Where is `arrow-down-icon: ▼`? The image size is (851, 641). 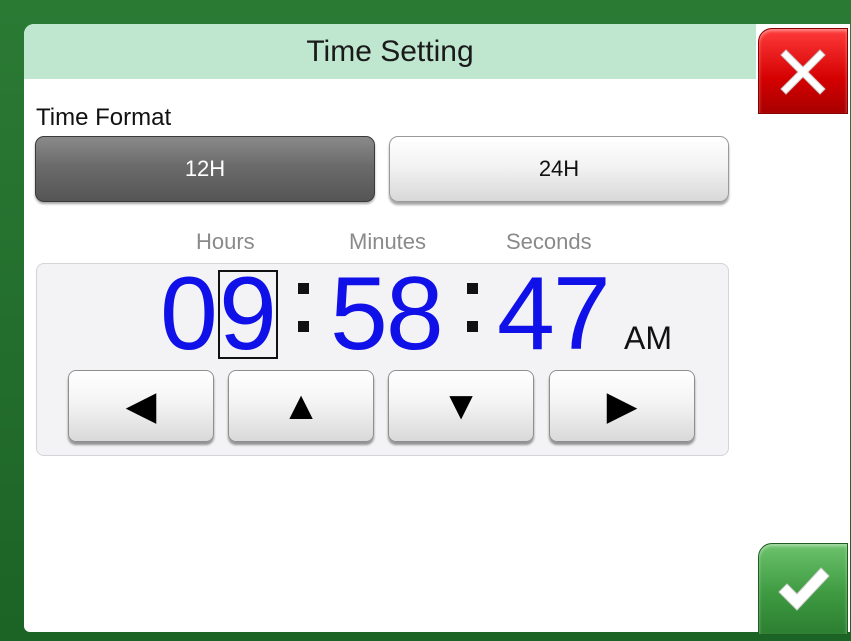
arrow-down-icon: ▼ is located at coordinates (461, 405).